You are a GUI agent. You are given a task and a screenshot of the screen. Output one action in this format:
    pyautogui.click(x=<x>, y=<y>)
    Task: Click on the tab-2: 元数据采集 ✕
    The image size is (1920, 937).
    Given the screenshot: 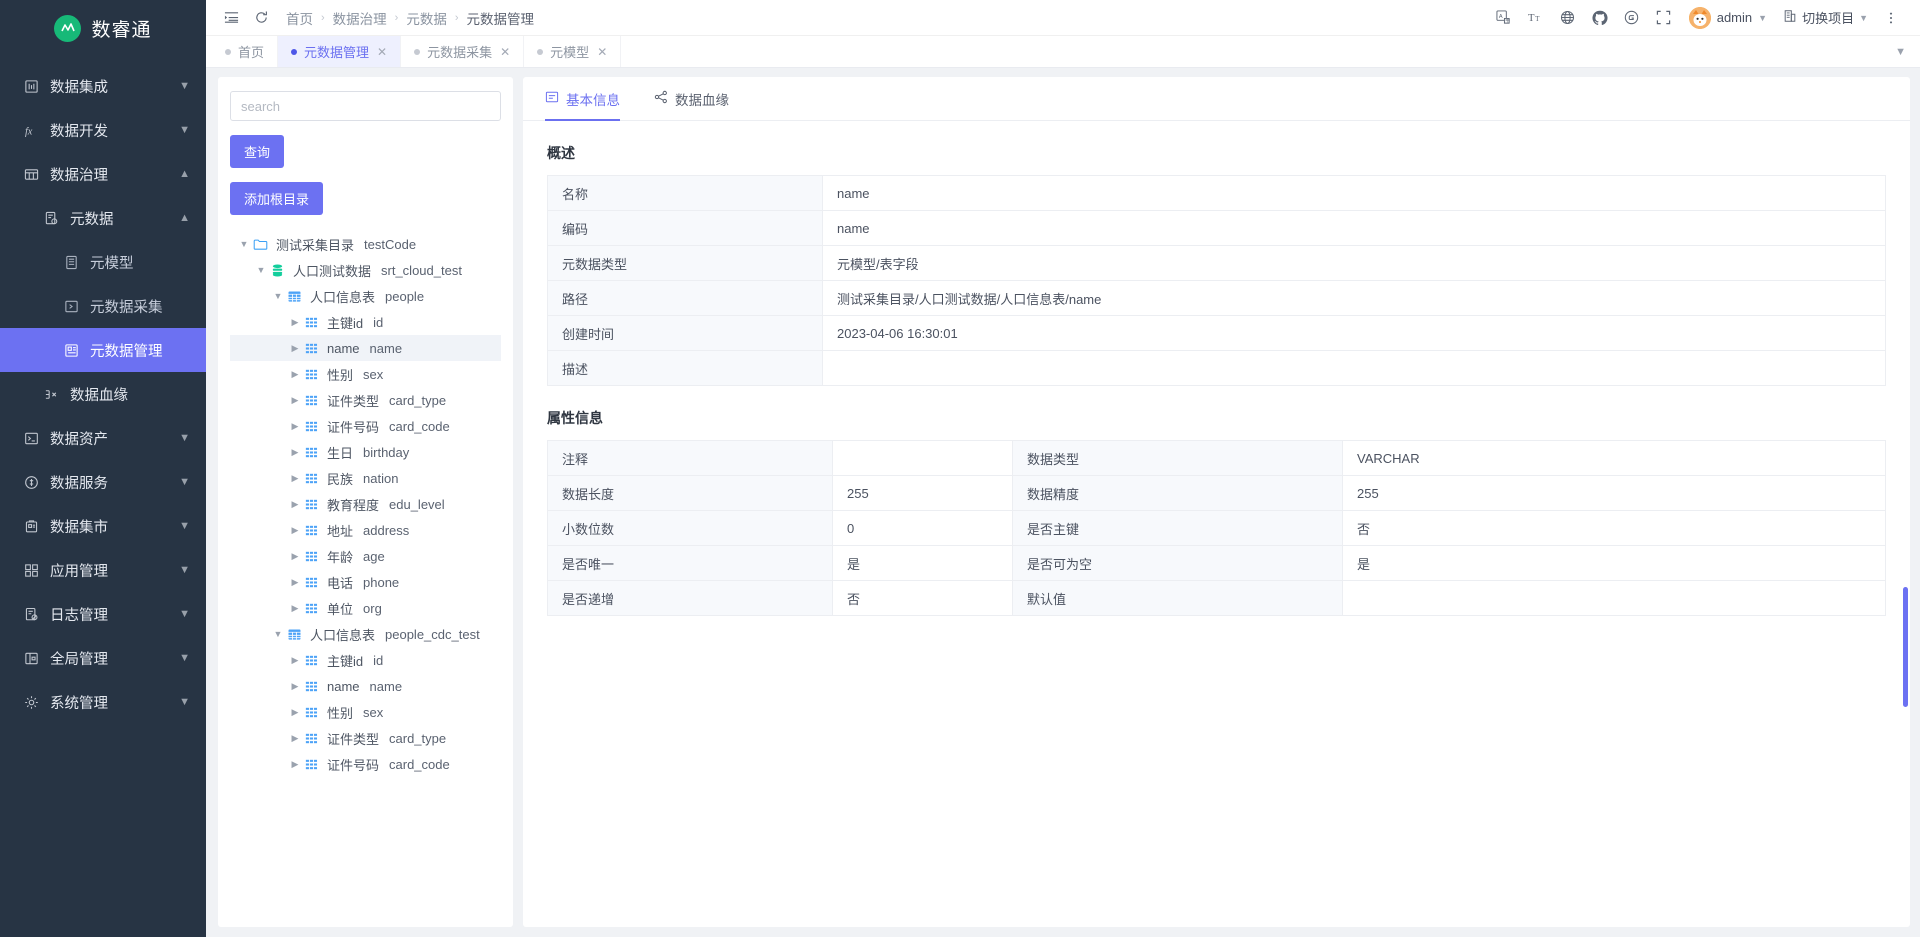 What is the action you would take?
    pyautogui.click(x=463, y=51)
    